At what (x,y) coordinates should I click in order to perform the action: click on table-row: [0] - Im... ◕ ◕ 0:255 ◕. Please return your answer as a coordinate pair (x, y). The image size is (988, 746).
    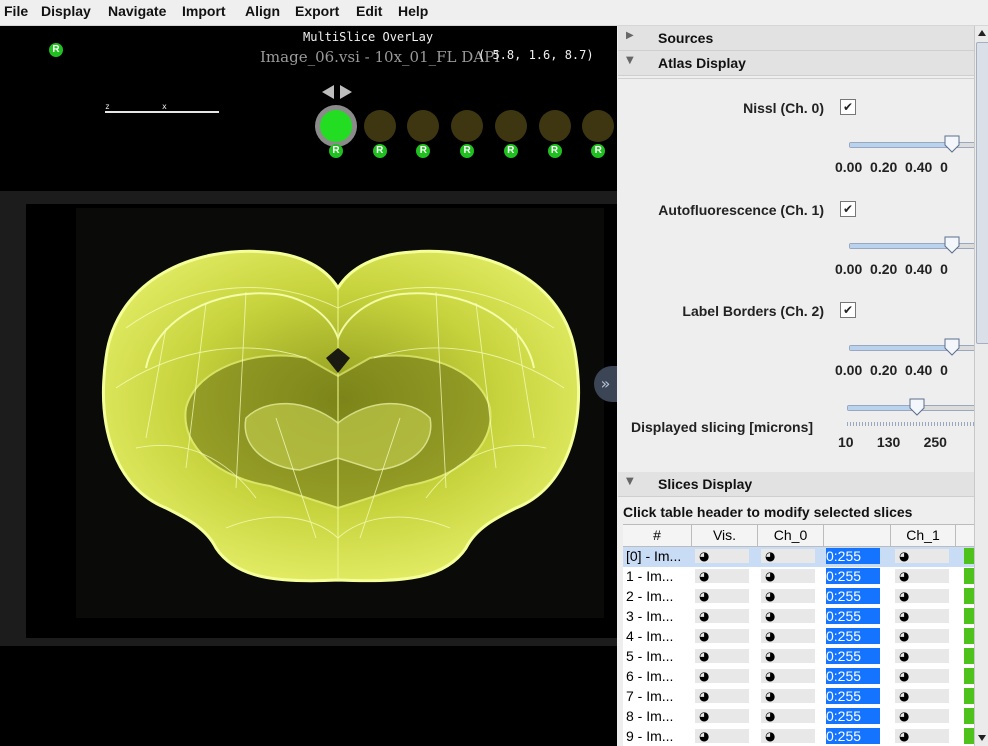
    Looking at the image, I should click on (798, 557).